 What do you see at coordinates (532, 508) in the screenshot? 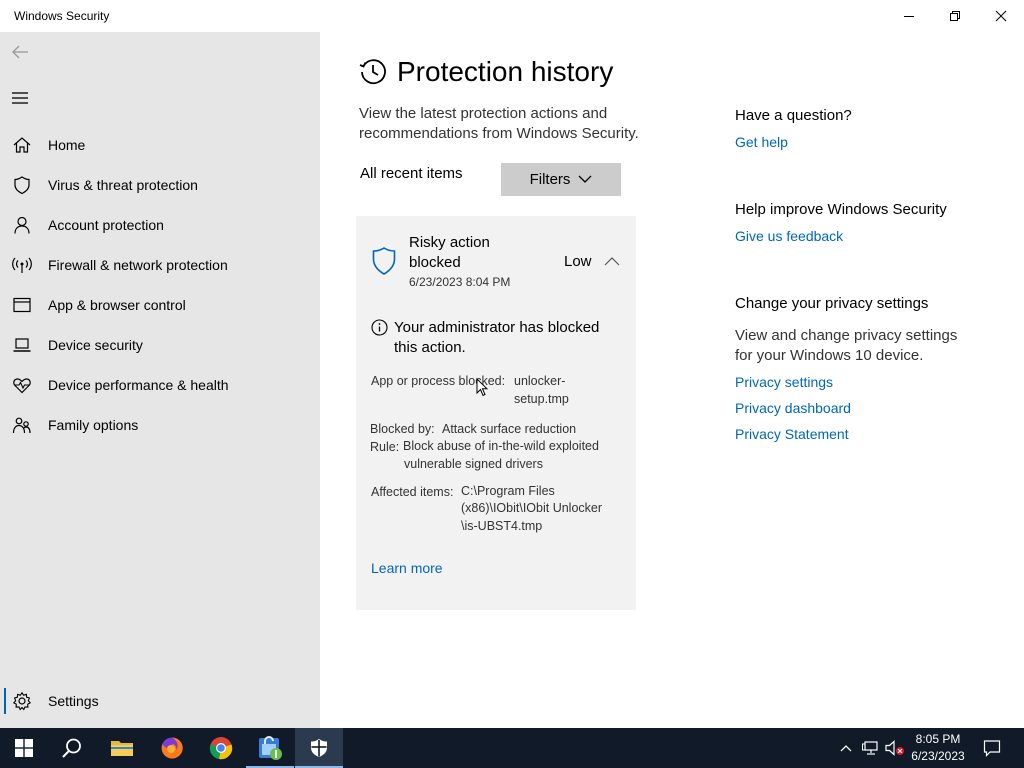
I see `affected-items-value-2: (x86)\IObit\IObit Unlocker` at bounding box center [532, 508].